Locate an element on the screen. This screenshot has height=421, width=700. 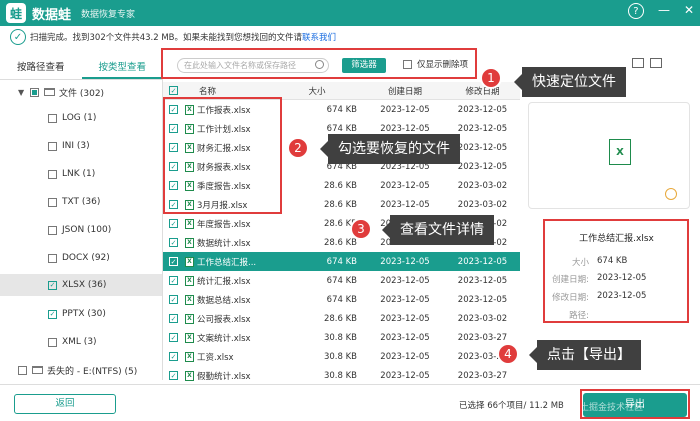
help-icon: ? is located at coordinates (635, 11).